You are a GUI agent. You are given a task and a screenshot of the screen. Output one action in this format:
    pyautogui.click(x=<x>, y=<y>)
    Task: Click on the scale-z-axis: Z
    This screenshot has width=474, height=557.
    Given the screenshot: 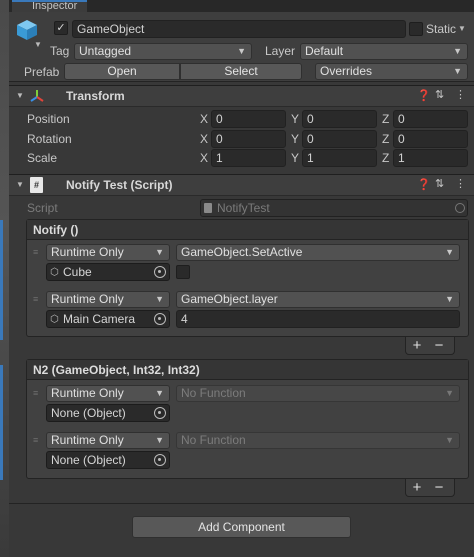 What is the action you would take?
    pyautogui.click(x=385, y=158)
    